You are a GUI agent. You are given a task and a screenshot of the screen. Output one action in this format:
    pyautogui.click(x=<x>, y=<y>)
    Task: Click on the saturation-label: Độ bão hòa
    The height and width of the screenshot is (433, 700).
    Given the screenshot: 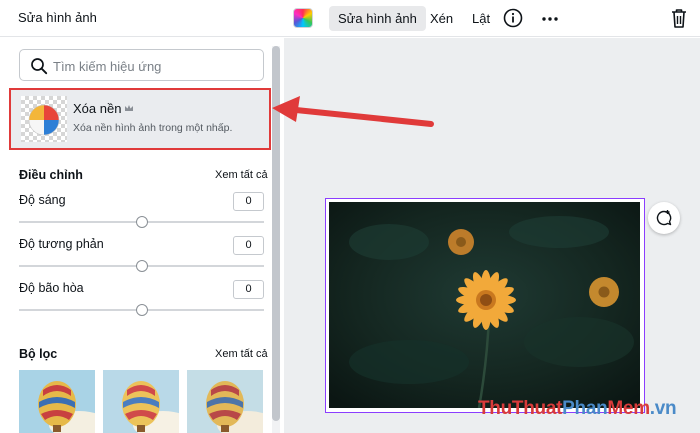 What is the action you would take?
    pyautogui.click(x=51, y=288)
    